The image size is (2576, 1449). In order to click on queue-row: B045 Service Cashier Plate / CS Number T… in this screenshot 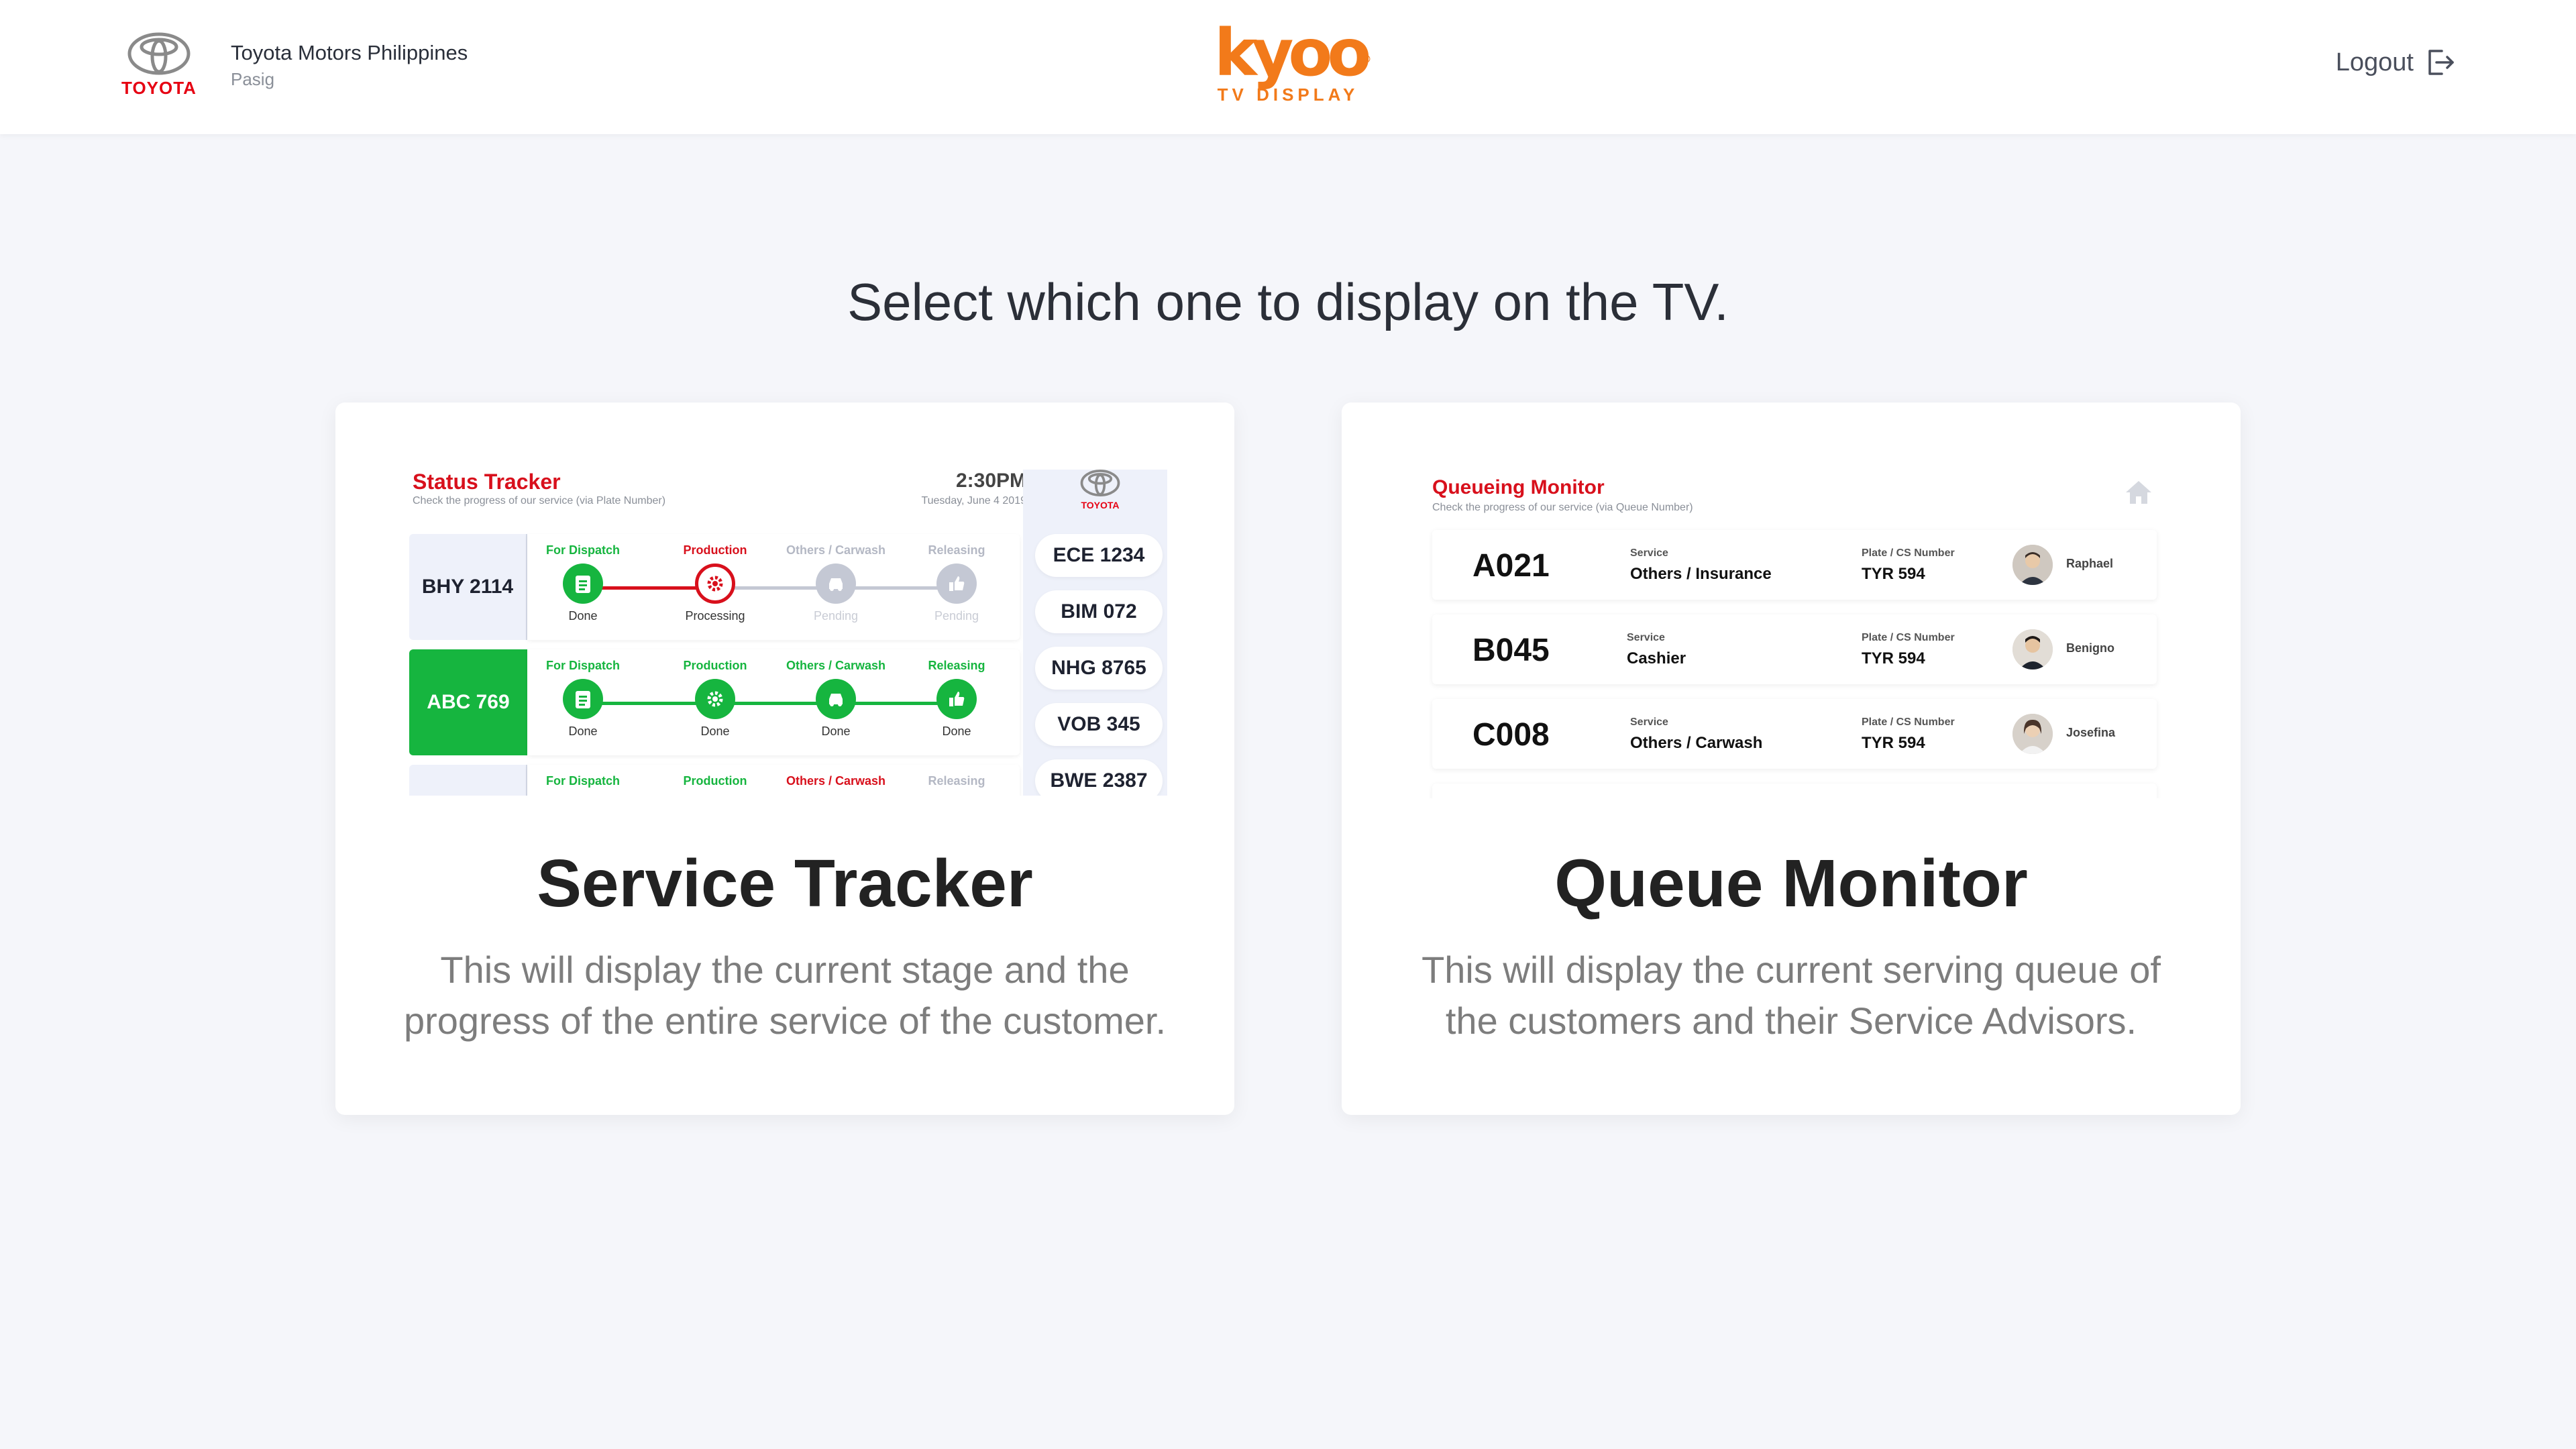, I will do `click(1794, 649)`.